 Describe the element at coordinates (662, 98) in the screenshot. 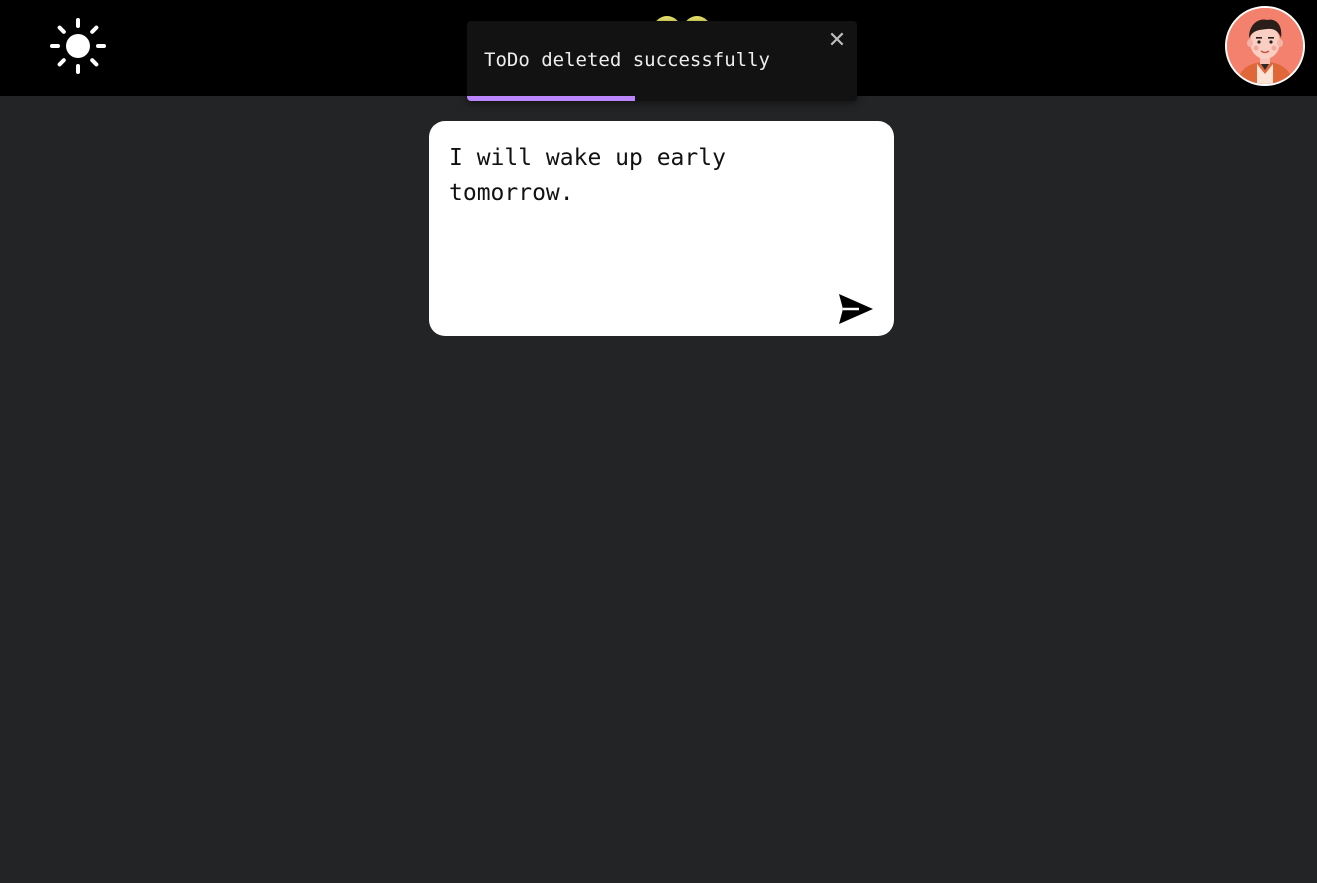

I see `toast-progress-track` at that location.